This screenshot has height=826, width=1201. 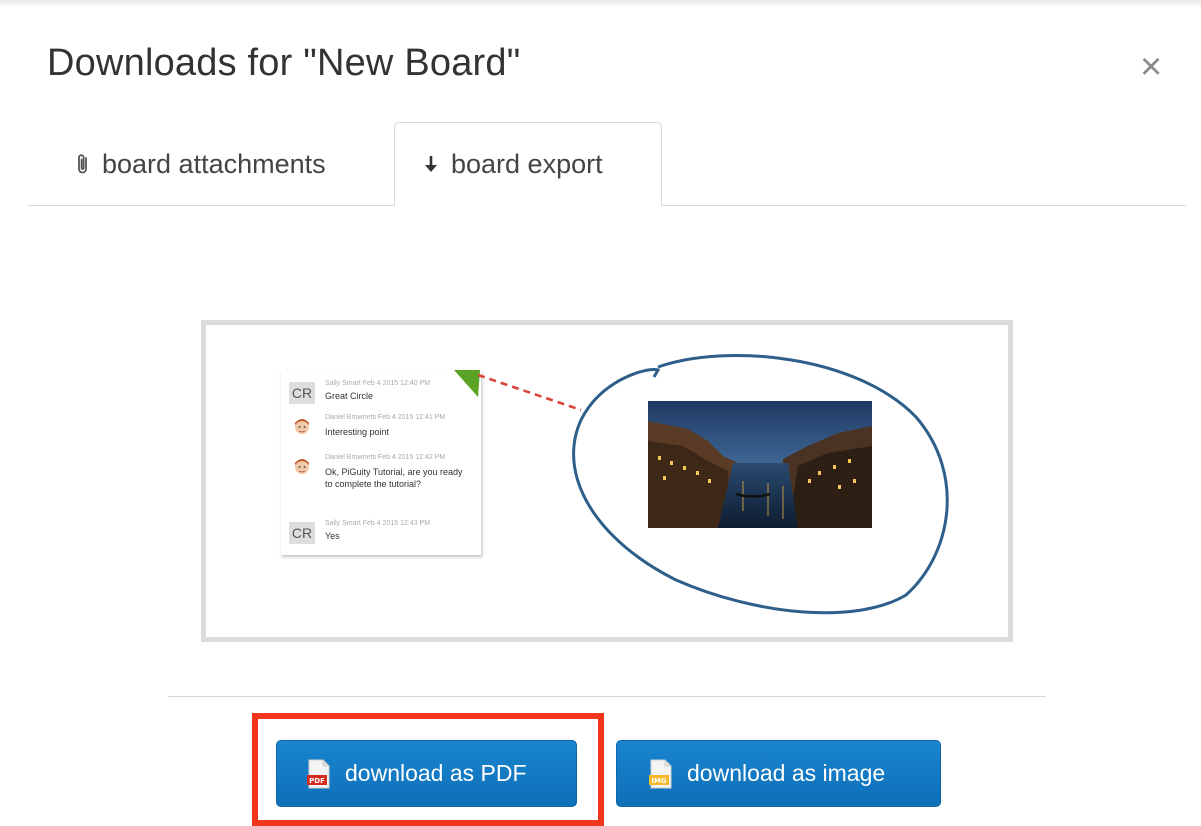 What do you see at coordinates (600, 4) in the screenshot?
I see `window-top-edge` at bounding box center [600, 4].